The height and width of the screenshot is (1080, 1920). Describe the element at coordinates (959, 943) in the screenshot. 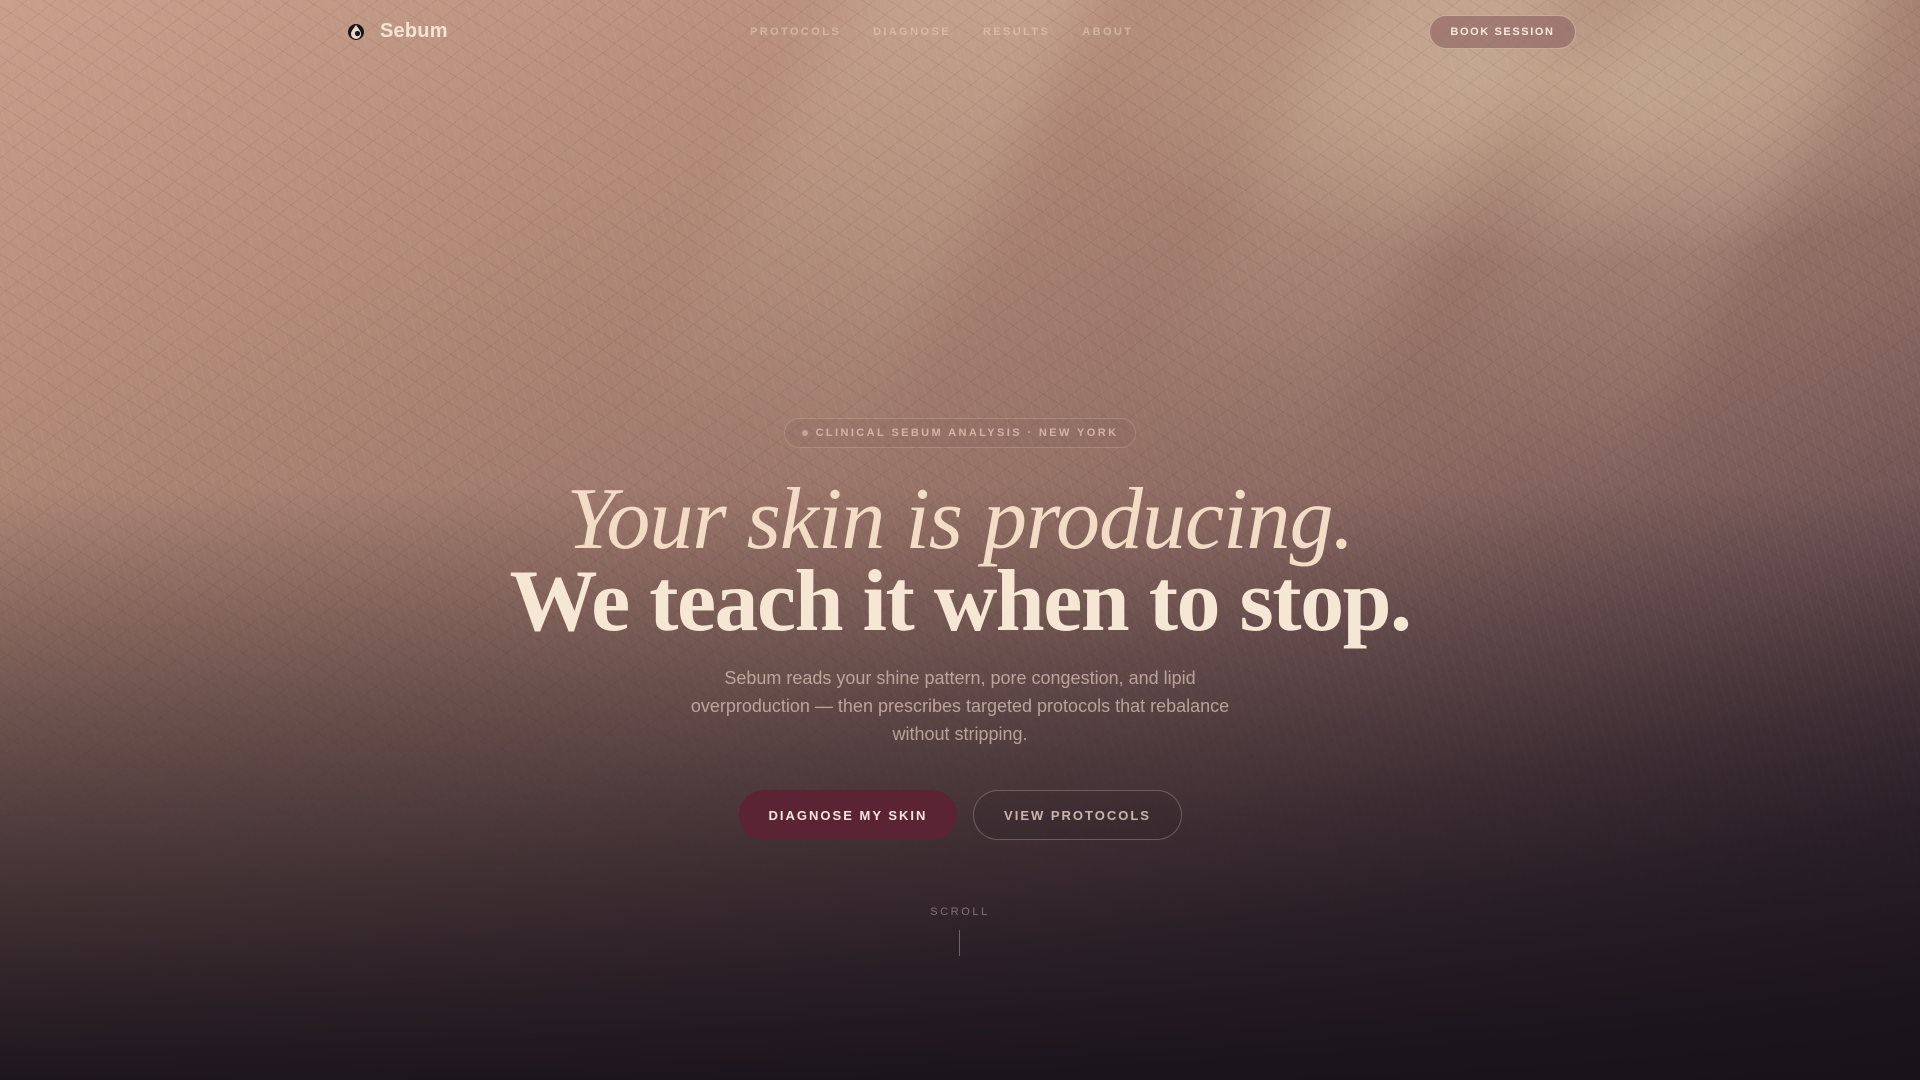

I see `scroll-indicator-line` at that location.